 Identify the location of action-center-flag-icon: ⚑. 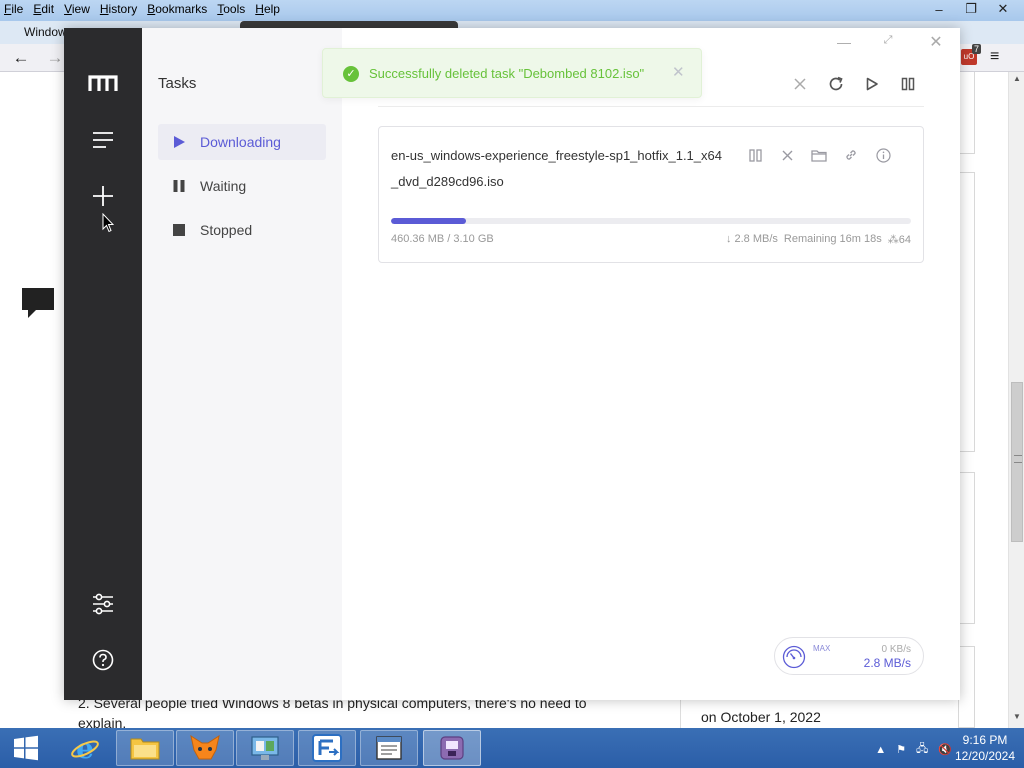
(901, 749).